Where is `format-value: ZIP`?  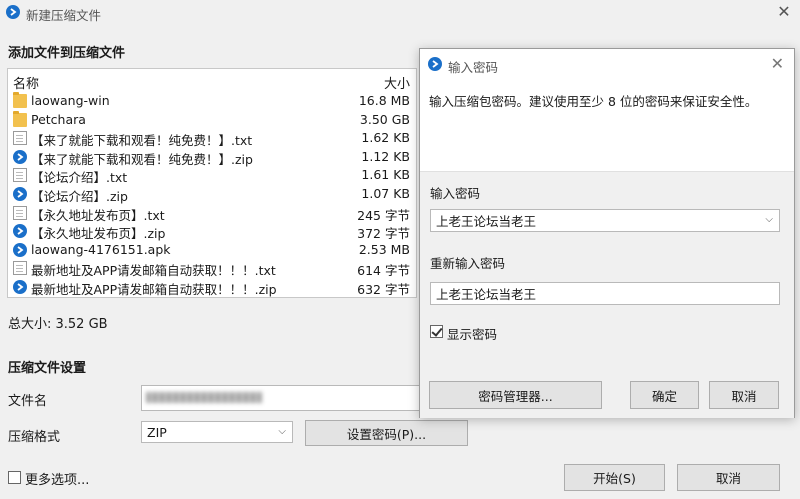
format-value: ZIP is located at coordinates (157, 432).